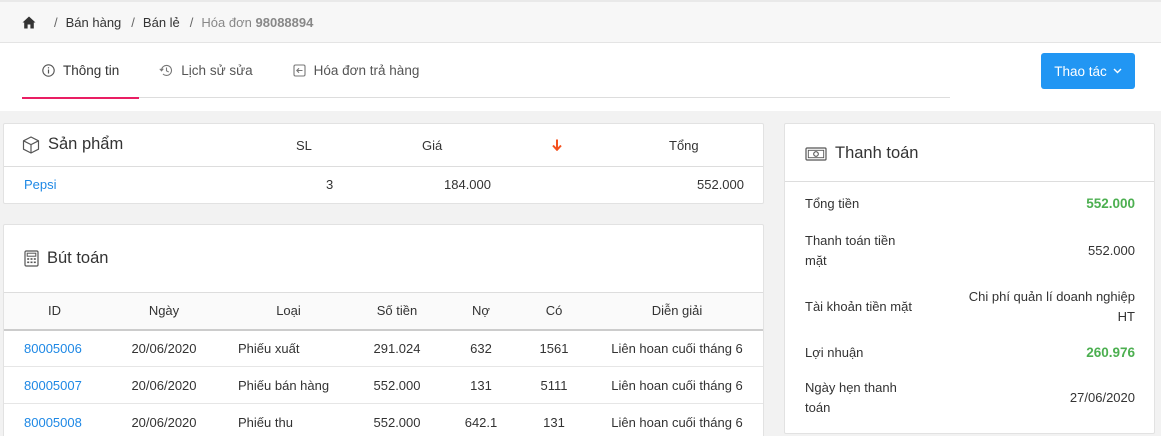 The width and height of the screenshot is (1161, 436). What do you see at coordinates (366, 70) in the screenshot?
I see `tab-return-label: Hóa đơn trả hàng` at bounding box center [366, 70].